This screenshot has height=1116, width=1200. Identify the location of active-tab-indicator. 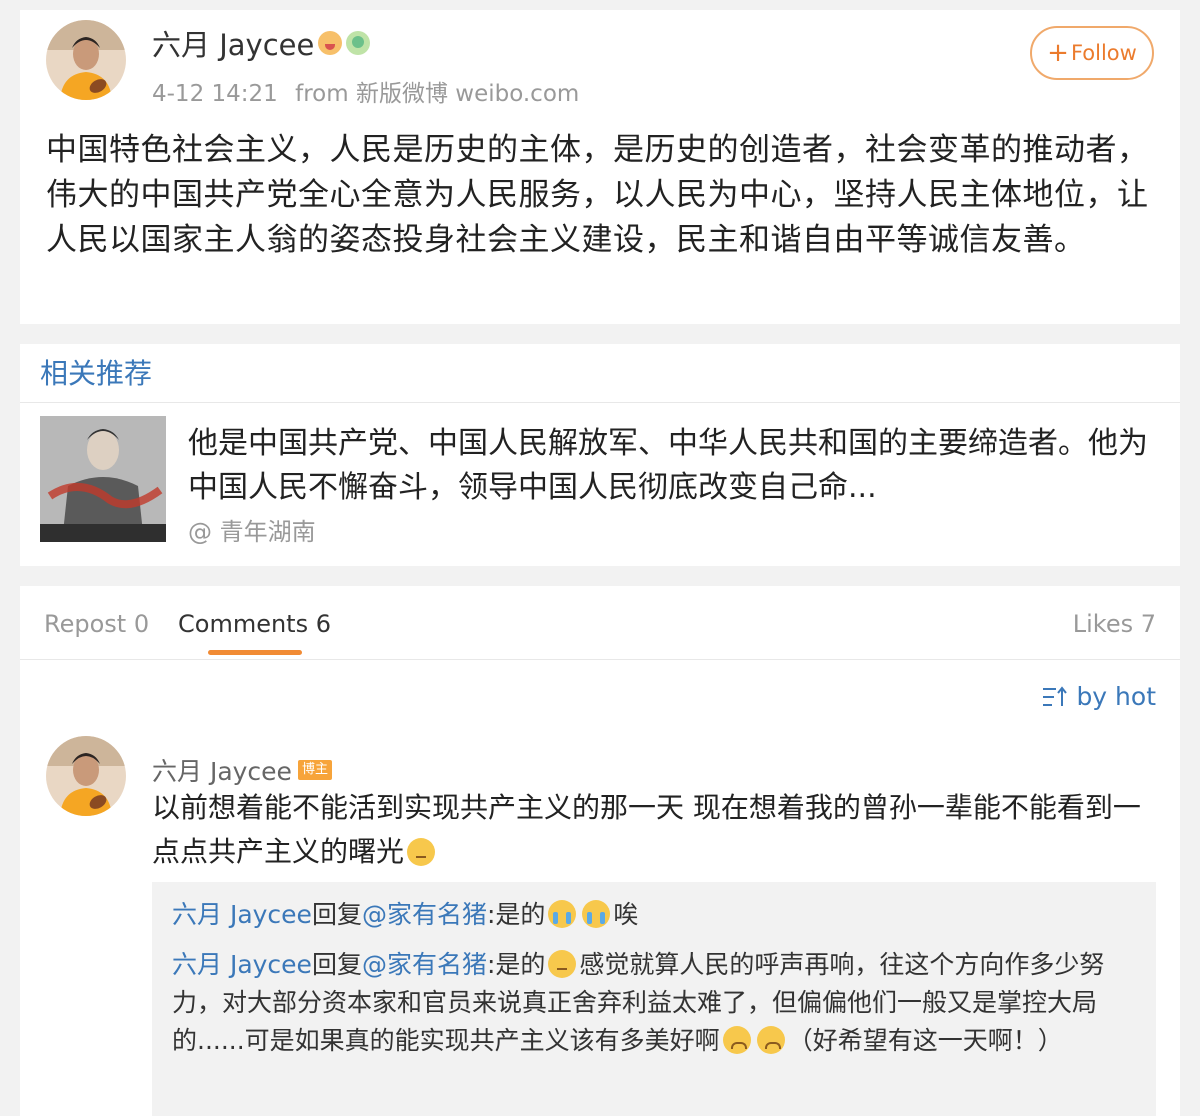
(255, 652).